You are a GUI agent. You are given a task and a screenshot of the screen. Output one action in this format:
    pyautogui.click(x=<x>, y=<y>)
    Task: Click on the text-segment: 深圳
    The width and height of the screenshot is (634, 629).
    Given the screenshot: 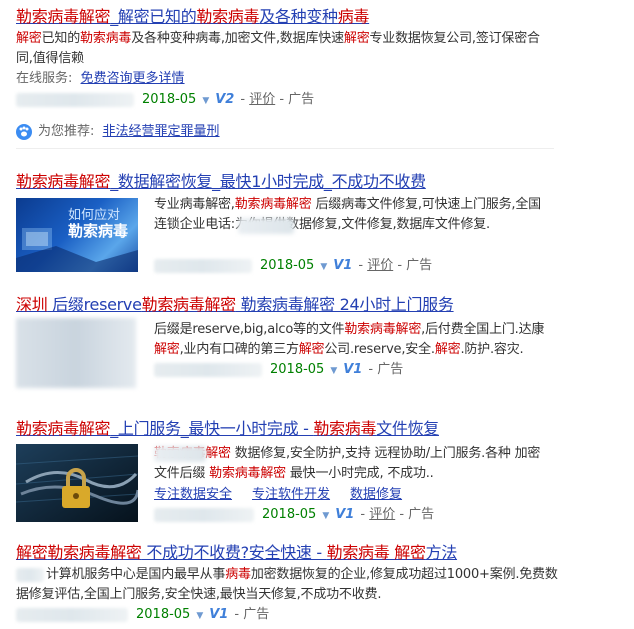 What is the action you would take?
    pyautogui.click(x=32, y=304)
    